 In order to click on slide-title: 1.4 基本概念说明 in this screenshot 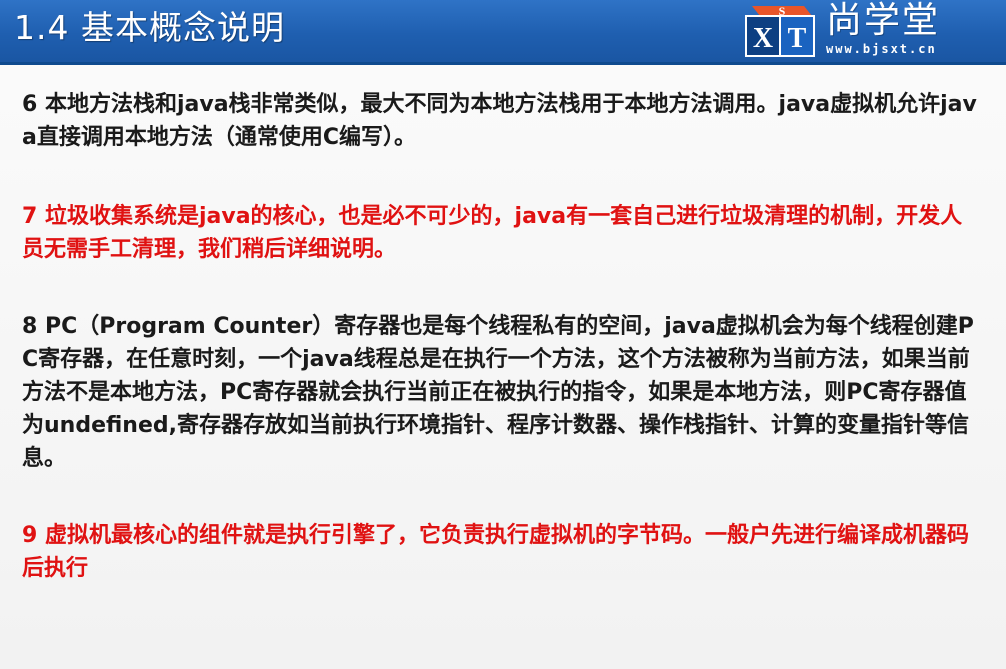, I will do `click(149, 27)`.